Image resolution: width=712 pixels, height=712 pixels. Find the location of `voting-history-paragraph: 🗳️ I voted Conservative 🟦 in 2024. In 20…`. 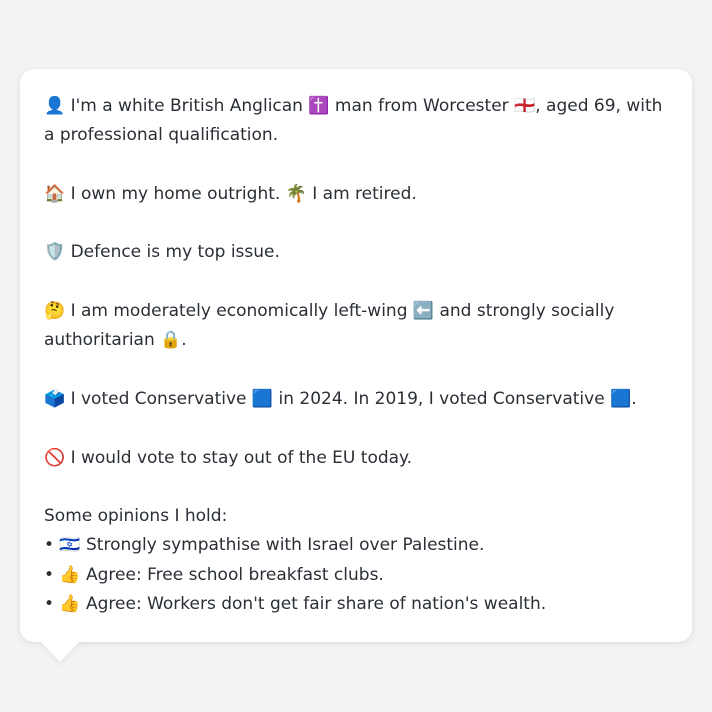

voting-history-paragraph: 🗳️ I voted Conservative 🟦 in 2024. In 20… is located at coordinates (340, 398).